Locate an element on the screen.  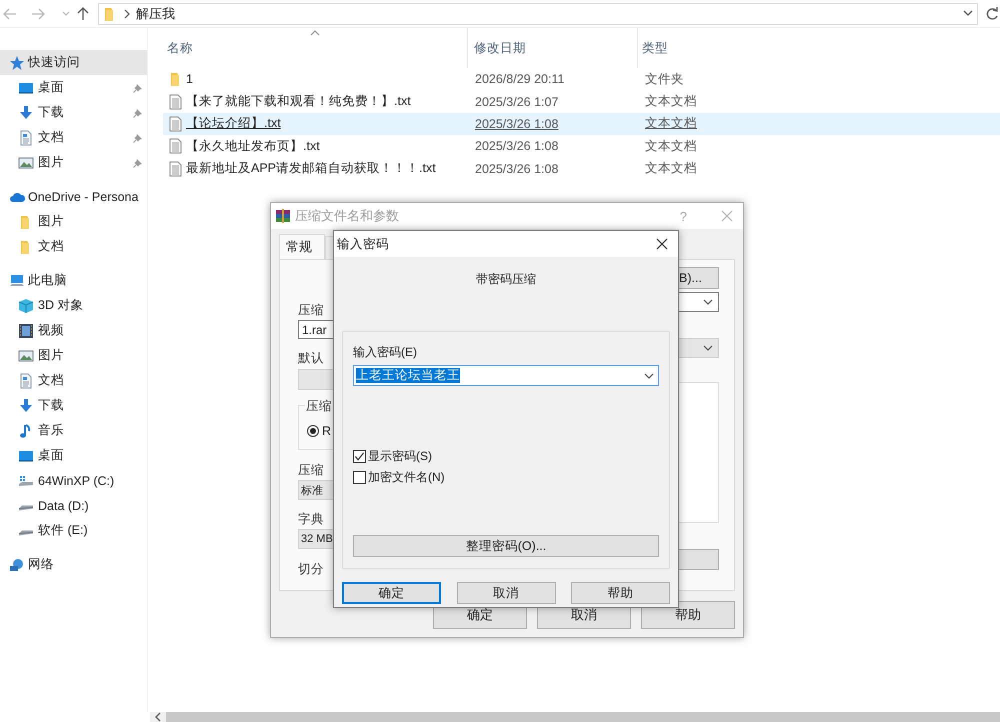
archive-name-field: 1.rar is located at coordinates (316, 329).